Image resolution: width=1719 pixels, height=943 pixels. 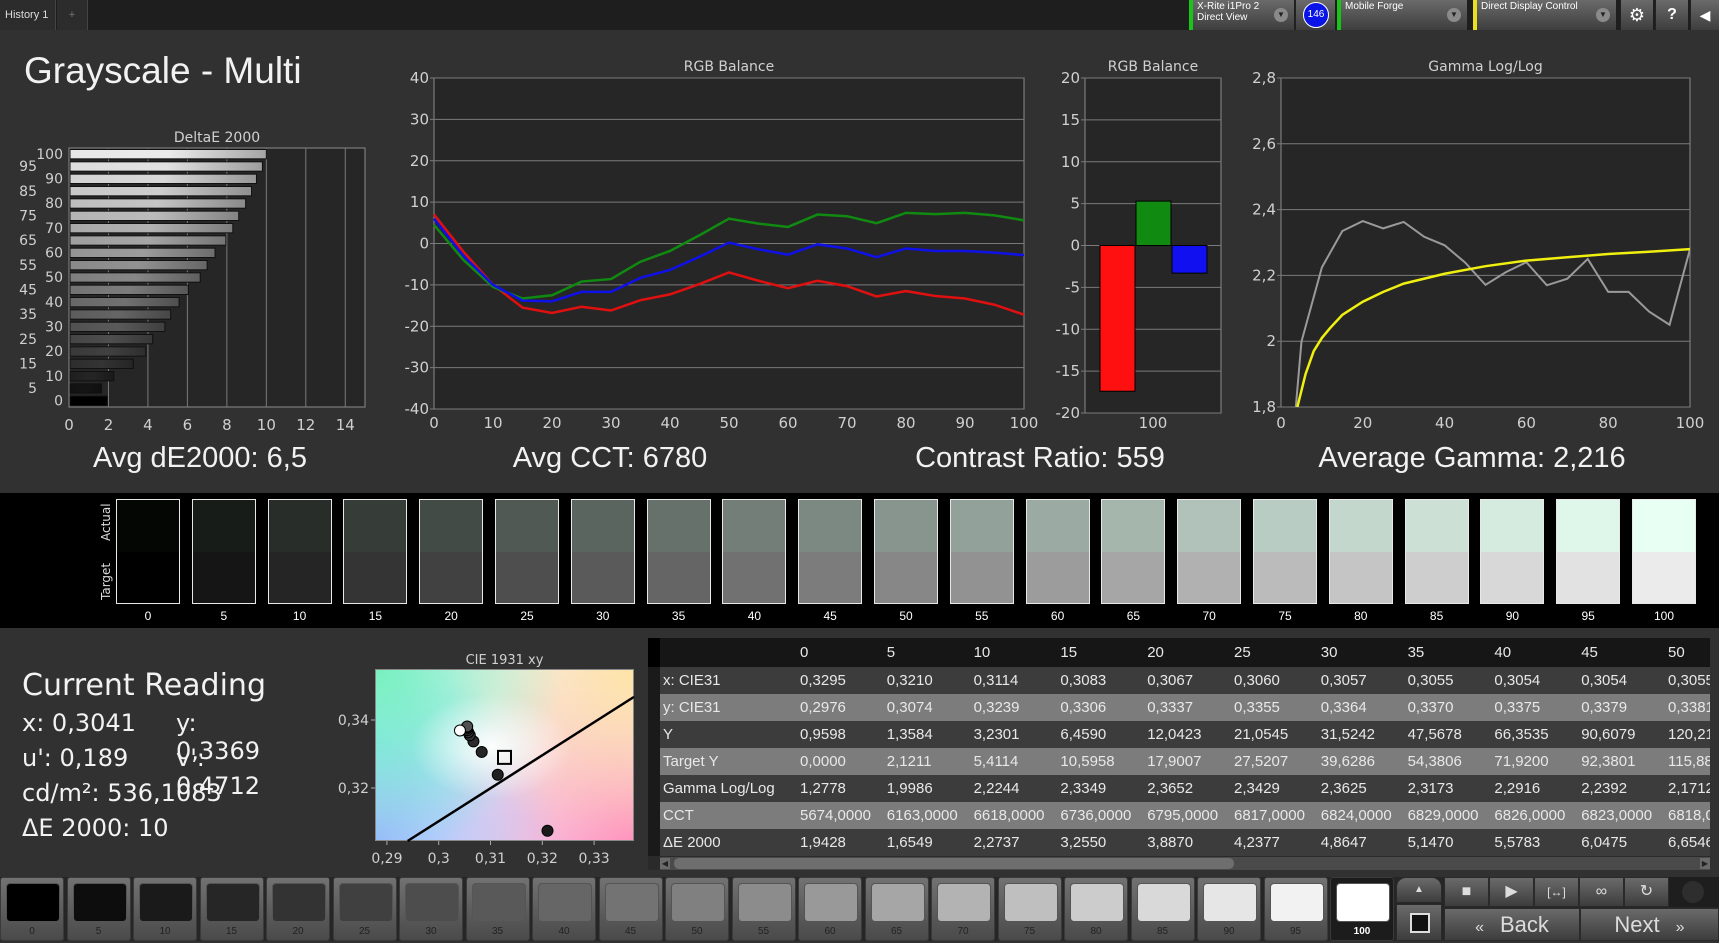 What do you see at coordinates (1430, 842) in the screenshot?
I see `table-cell: 5,1470` at bounding box center [1430, 842].